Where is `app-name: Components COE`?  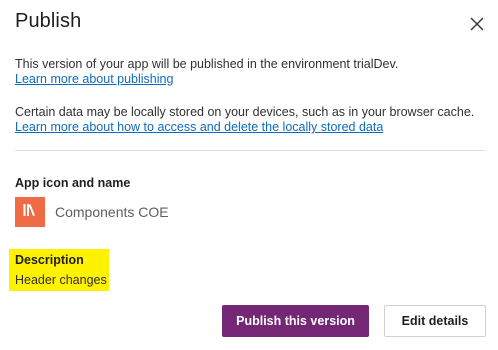
app-name: Components COE is located at coordinates (112, 212).